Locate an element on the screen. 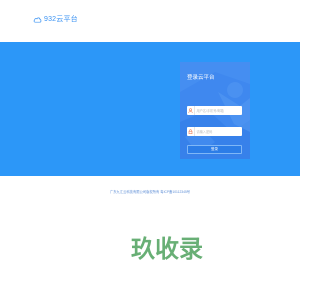 Image resolution: width=320 pixels, height=300 pixels. username-field is located at coordinates (214, 110).